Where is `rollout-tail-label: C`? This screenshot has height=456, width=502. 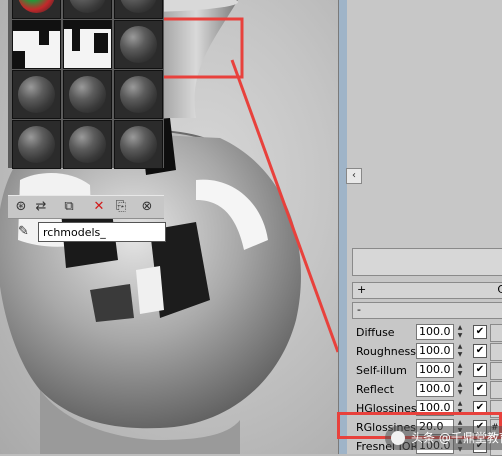 rollout-tail-label: C is located at coordinates (499, 289).